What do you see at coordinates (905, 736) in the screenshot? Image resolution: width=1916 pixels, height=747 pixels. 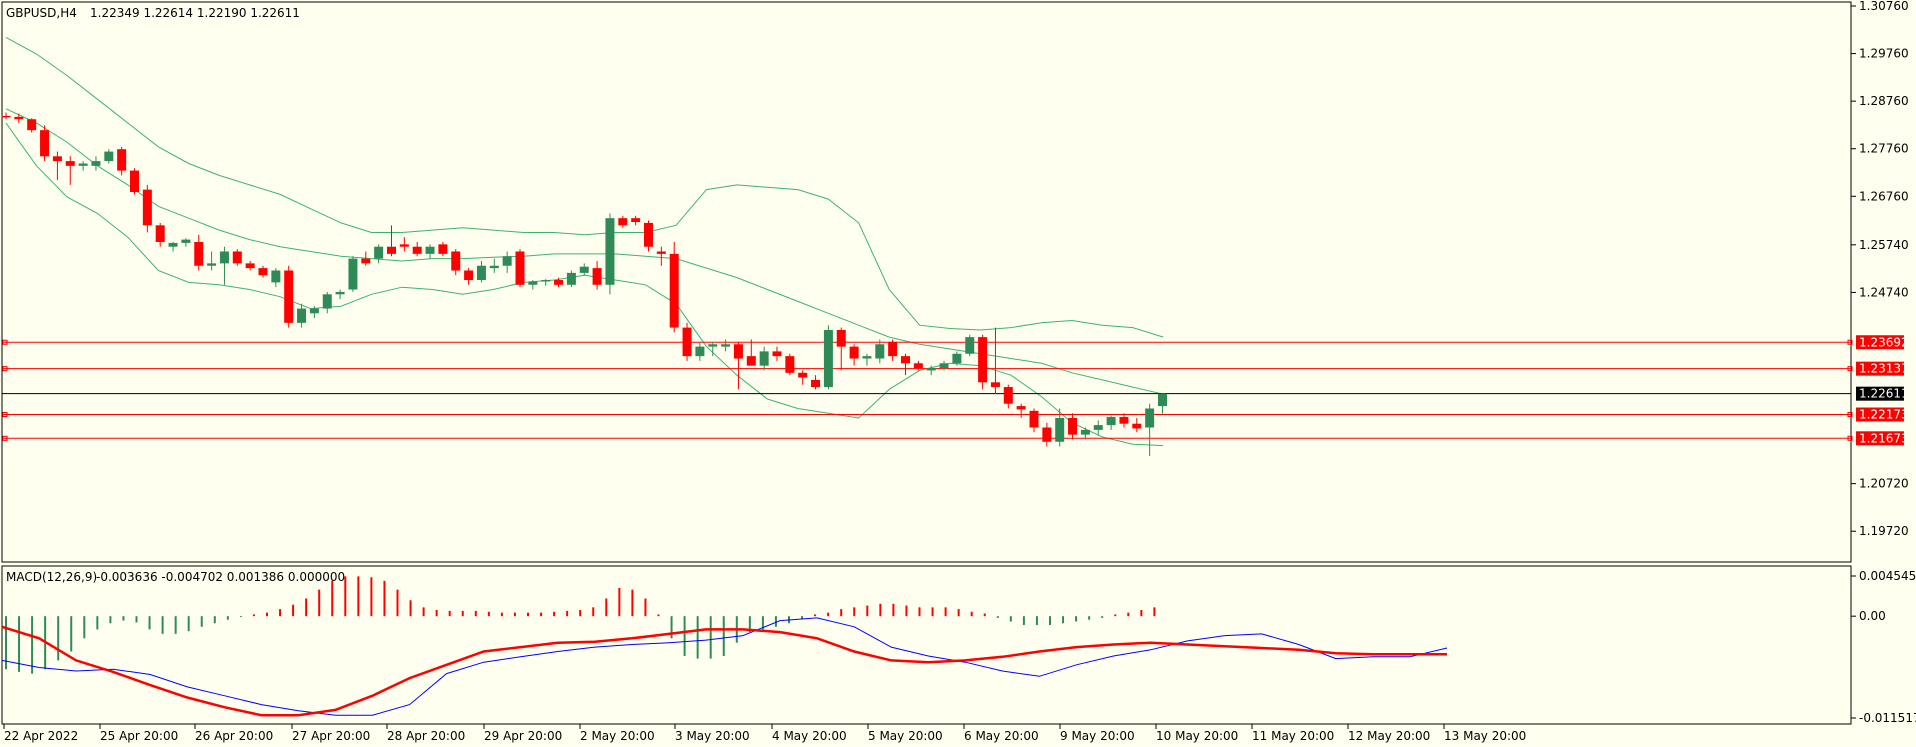 I see `time-tick-label: 5 May 20:00` at bounding box center [905, 736].